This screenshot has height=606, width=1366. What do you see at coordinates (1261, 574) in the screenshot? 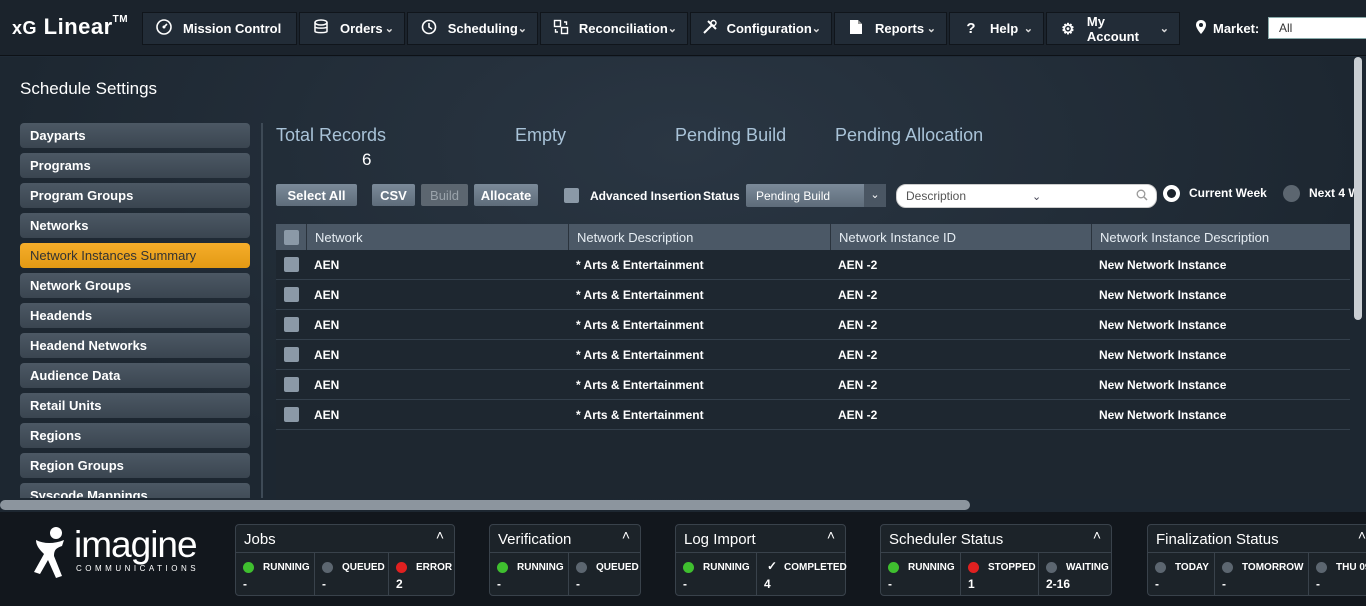
I see `status-cell-tomorrow: TOMORROW -` at bounding box center [1261, 574].